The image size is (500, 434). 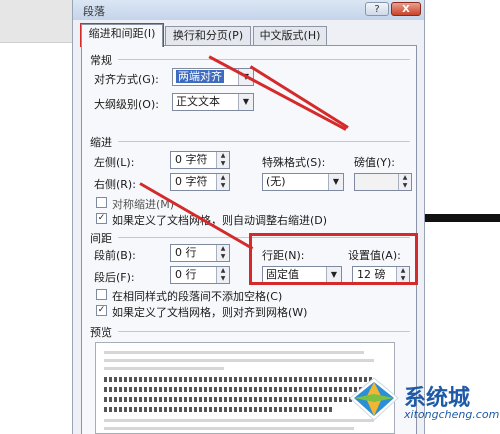 What do you see at coordinates (101, 60) in the screenshot?
I see `general-heading: 常规` at bounding box center [101, 60].